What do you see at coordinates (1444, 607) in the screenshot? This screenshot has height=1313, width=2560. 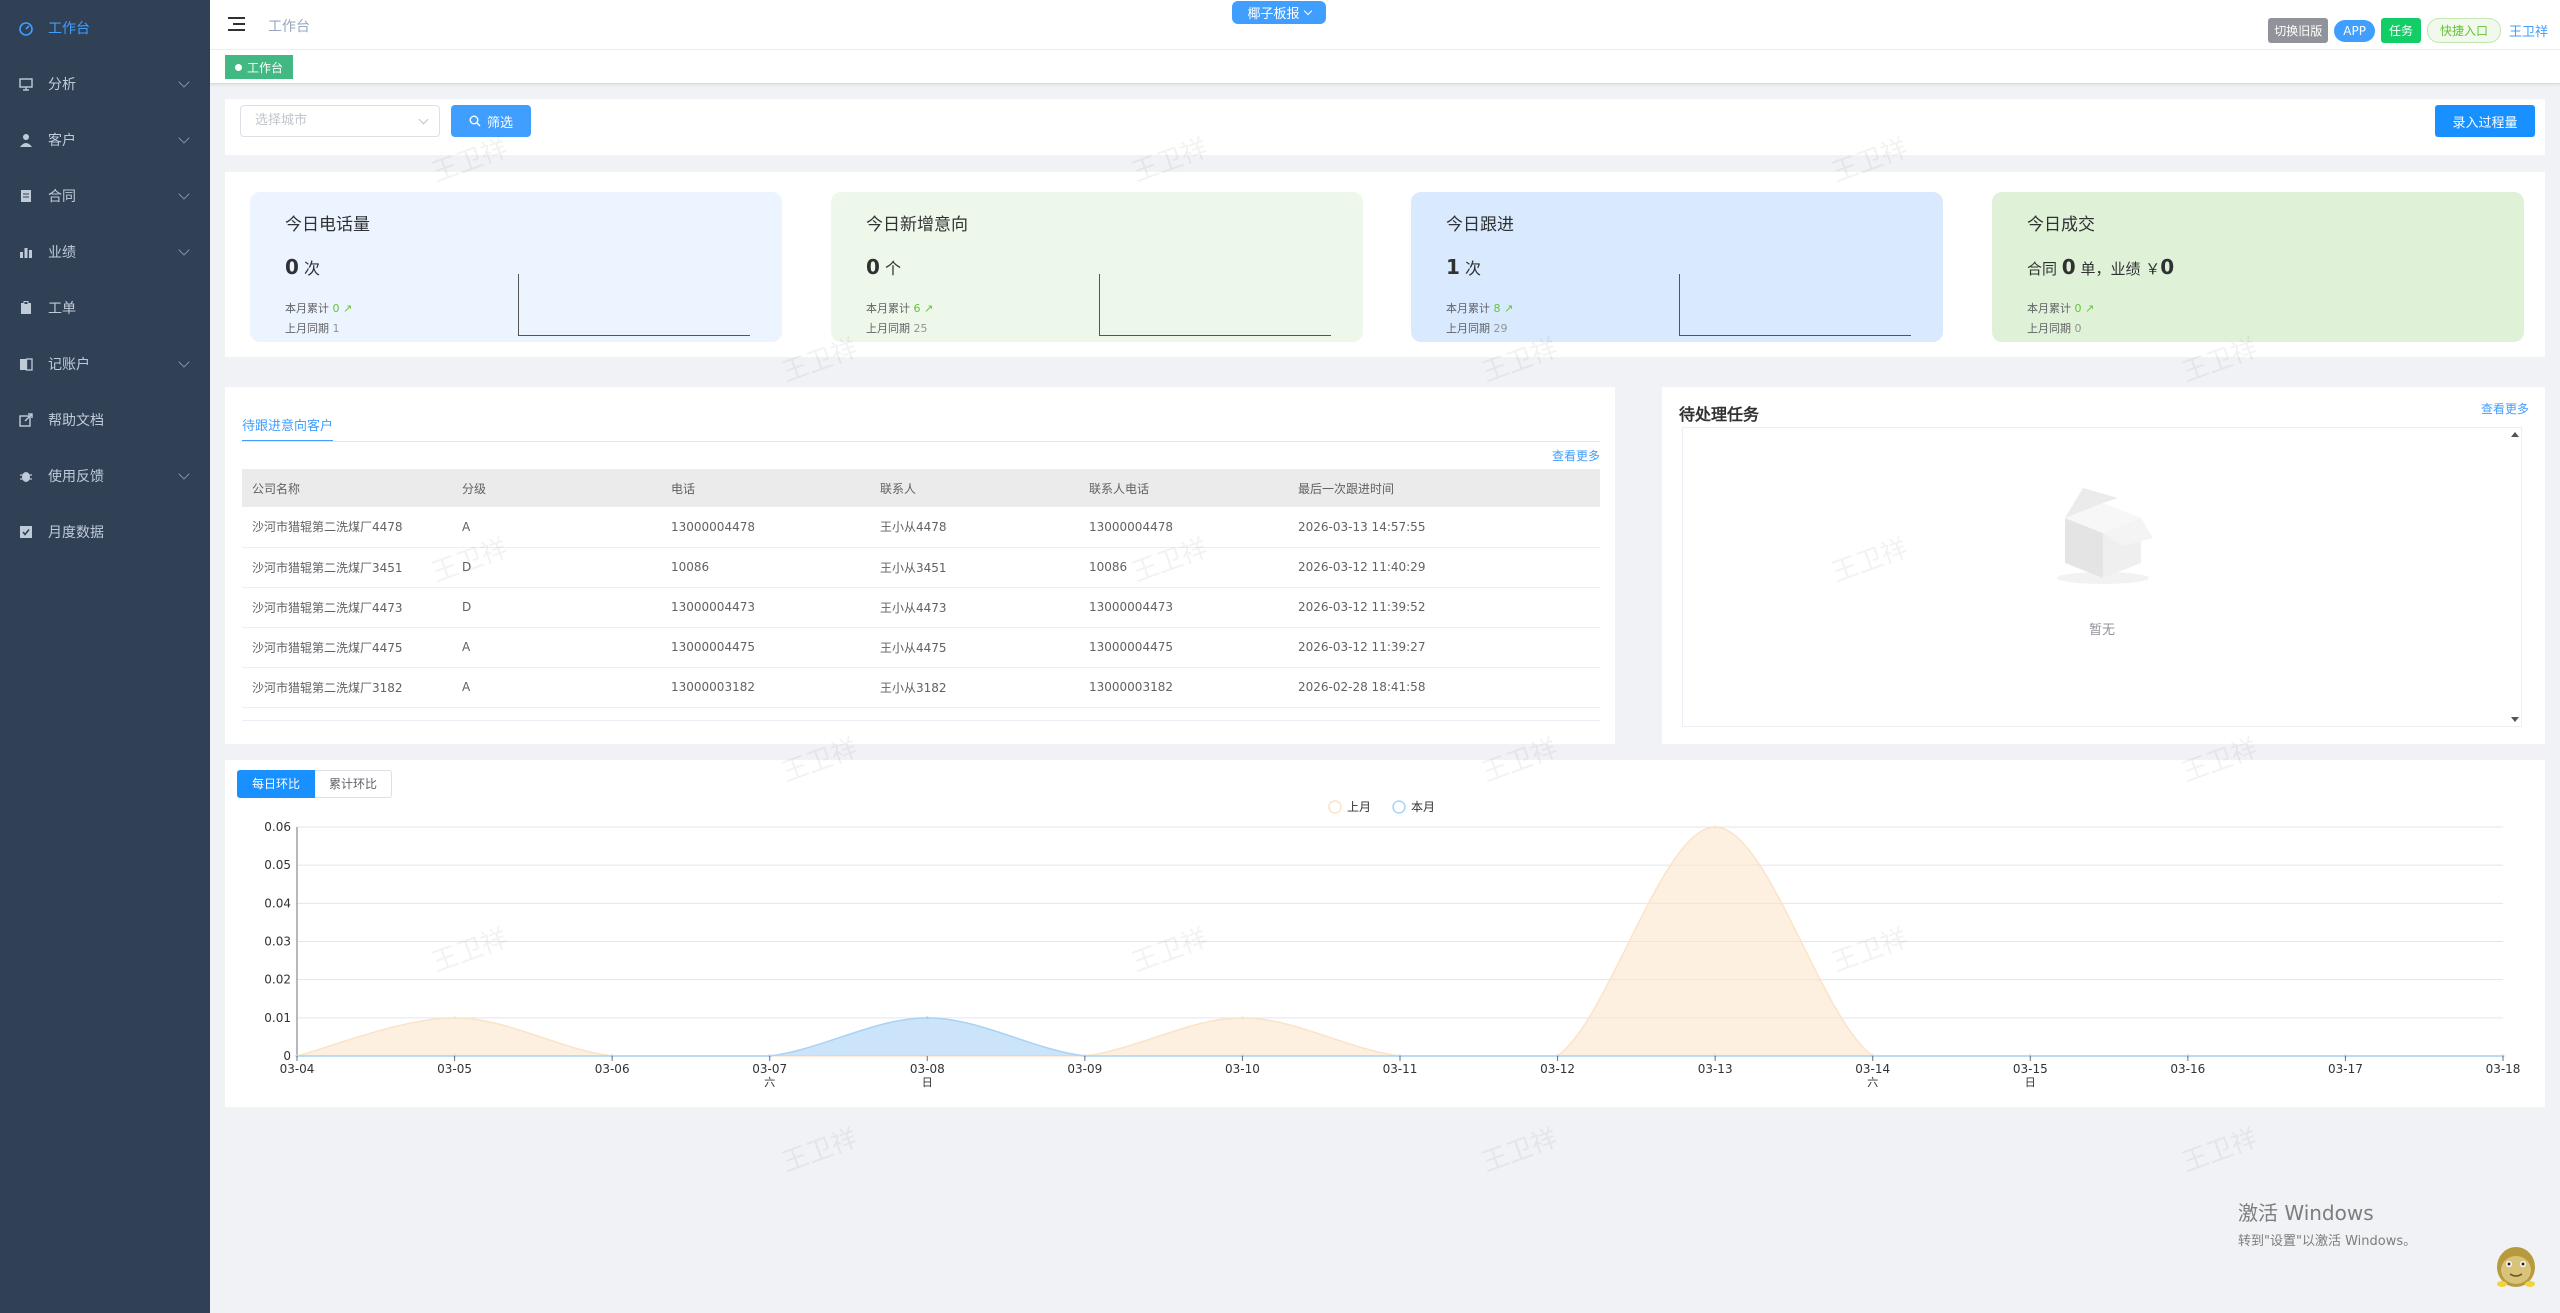 I see `table-cell: 2026-03-12 11:39:52` at bounding box center [1444, 607].